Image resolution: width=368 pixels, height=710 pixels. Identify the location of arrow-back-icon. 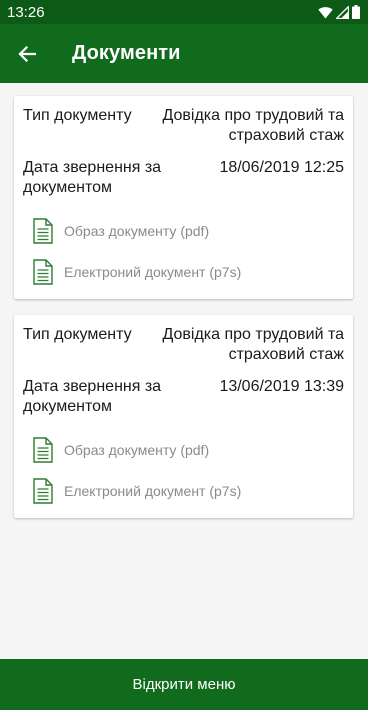
(27, 53).